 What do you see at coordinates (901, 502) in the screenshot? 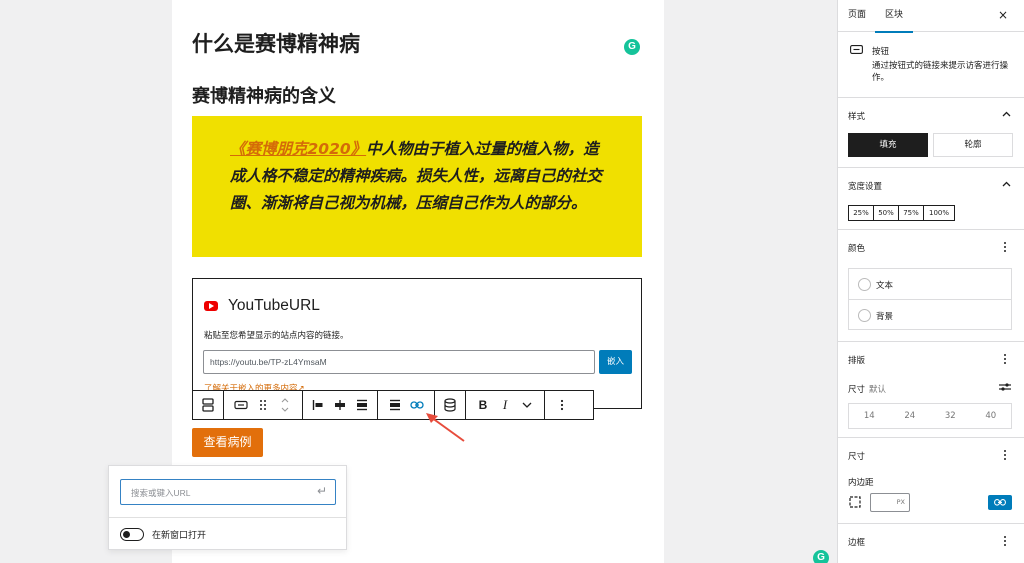
I see `padding-unit: PX` at bounding box center [901, 502].